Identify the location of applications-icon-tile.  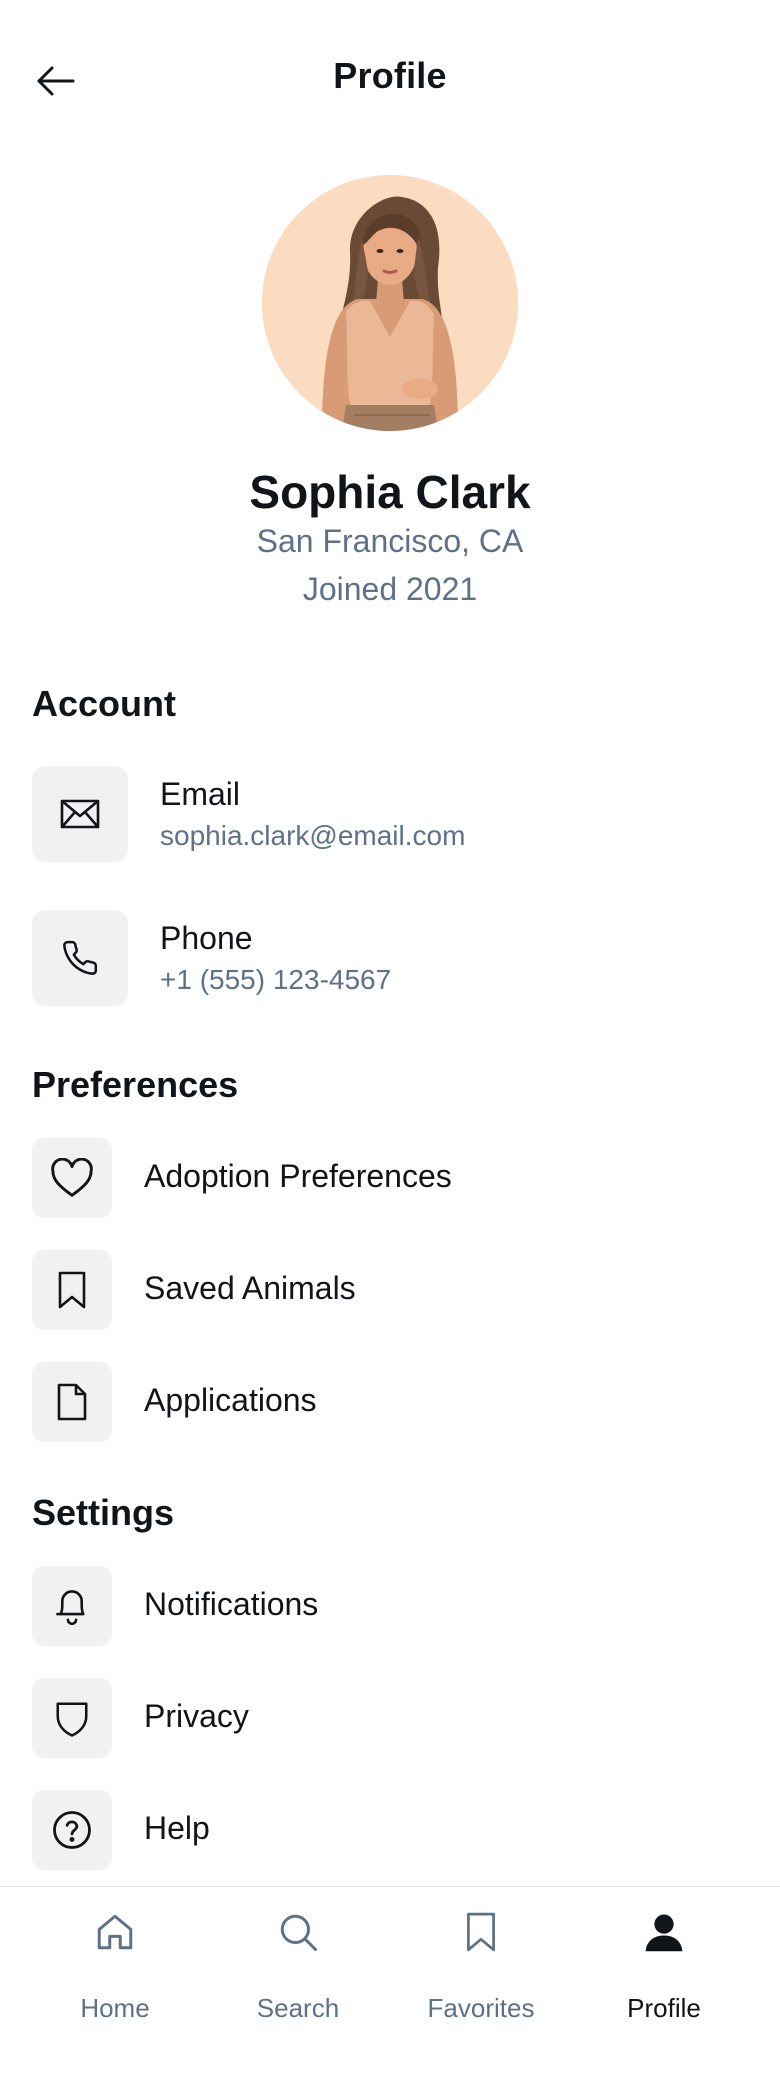
(72, 1402).